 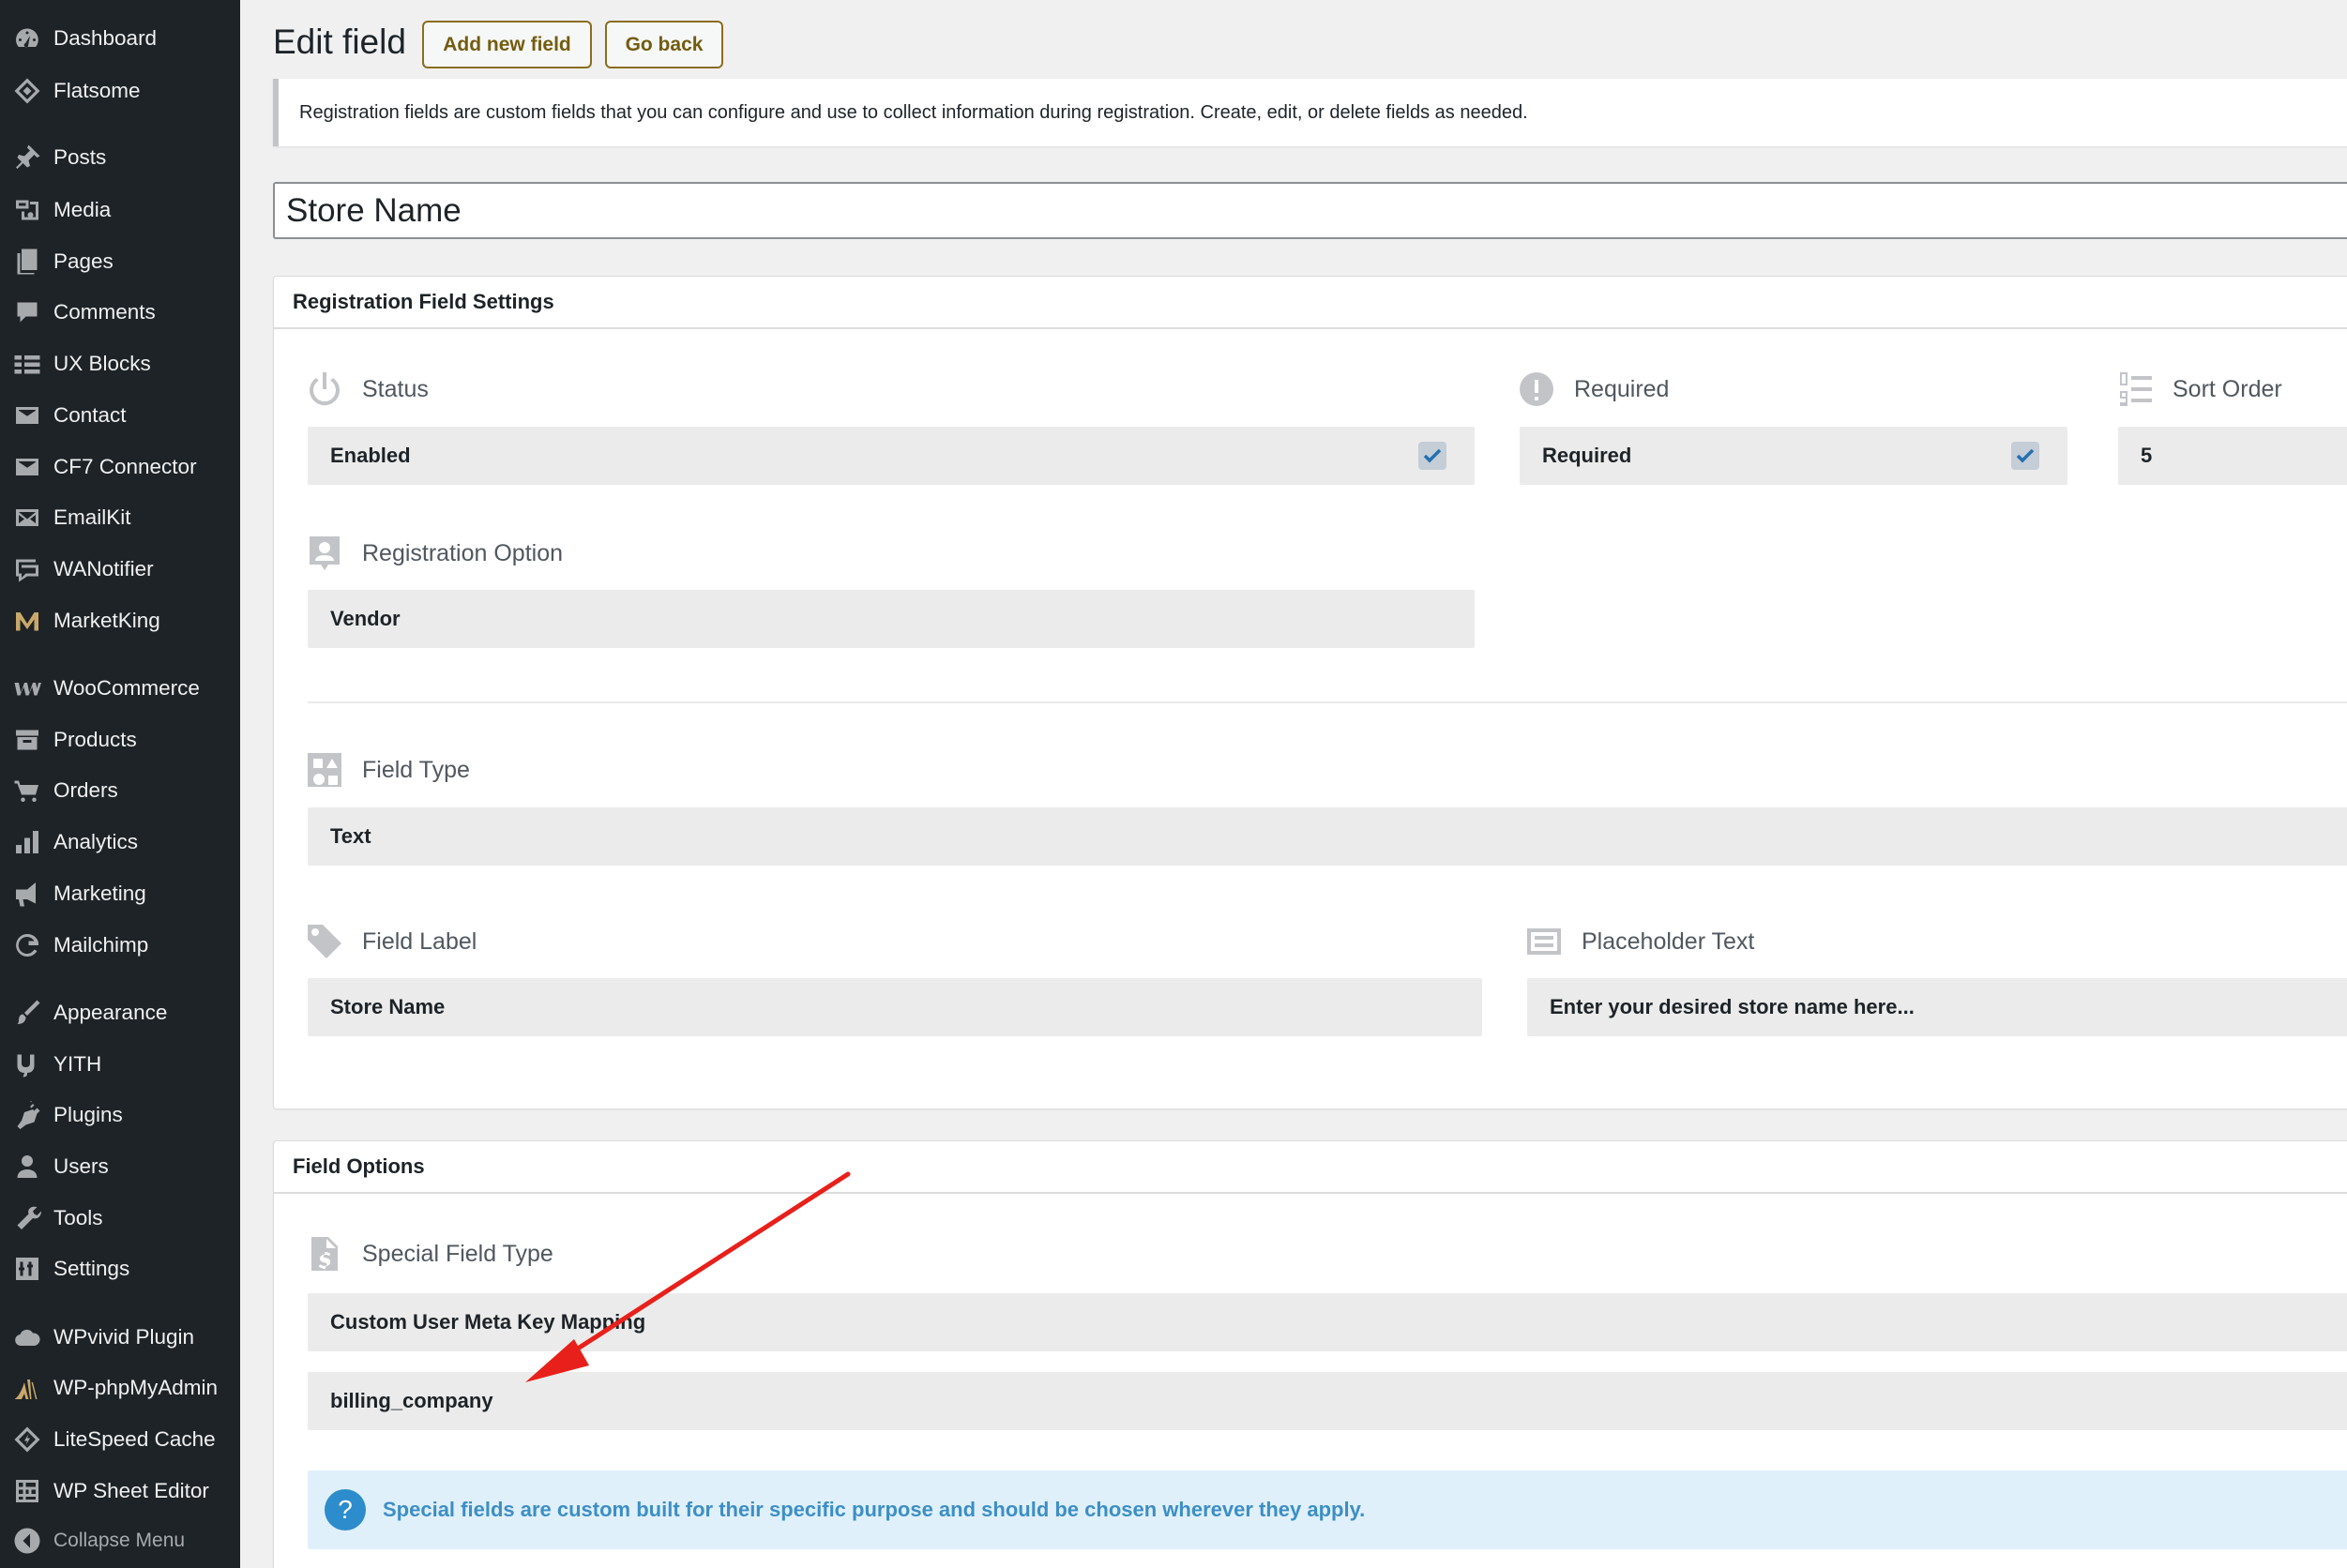 I want to click on special-field-type-select: Custom User Meta Key Mapping, so click(x=1327, y=1322).